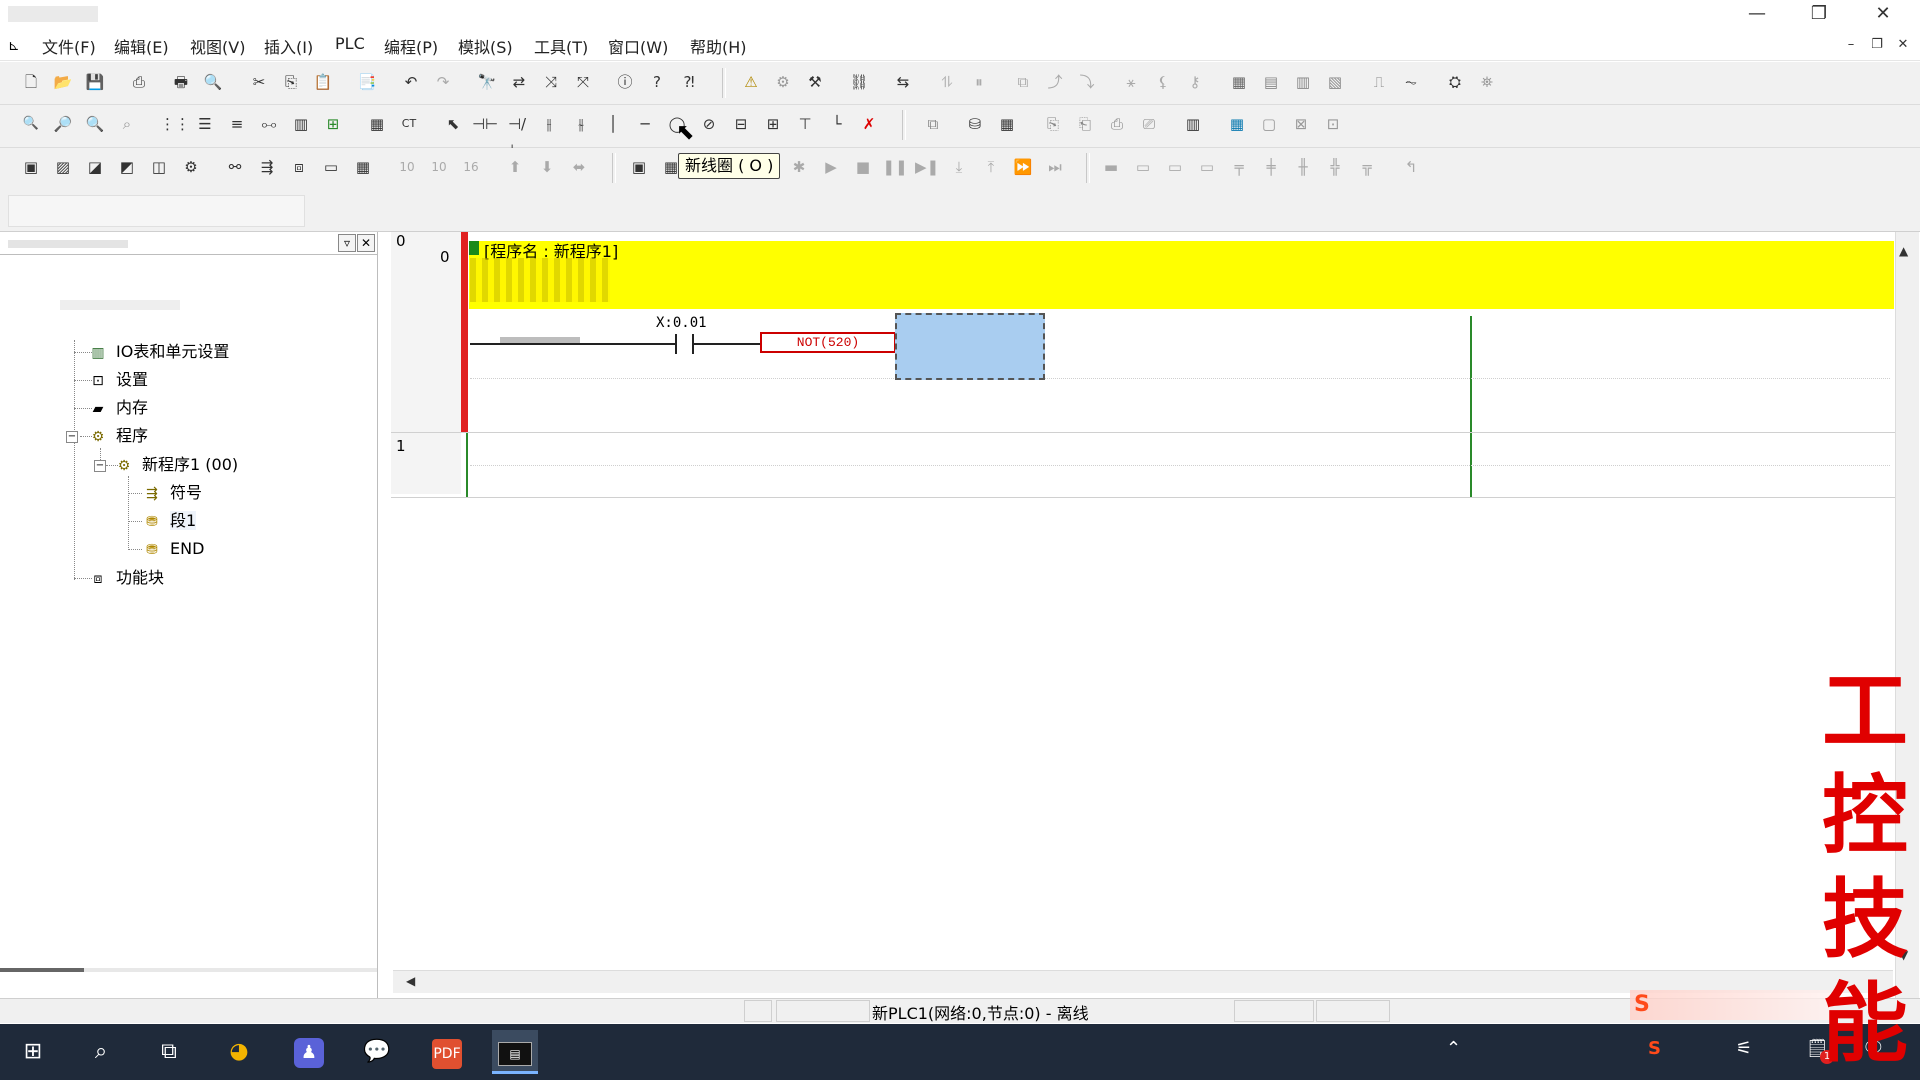 This screenshot has width=1920, height=1080. I want to click on collapse-program-icon: −, so click(72, 437).